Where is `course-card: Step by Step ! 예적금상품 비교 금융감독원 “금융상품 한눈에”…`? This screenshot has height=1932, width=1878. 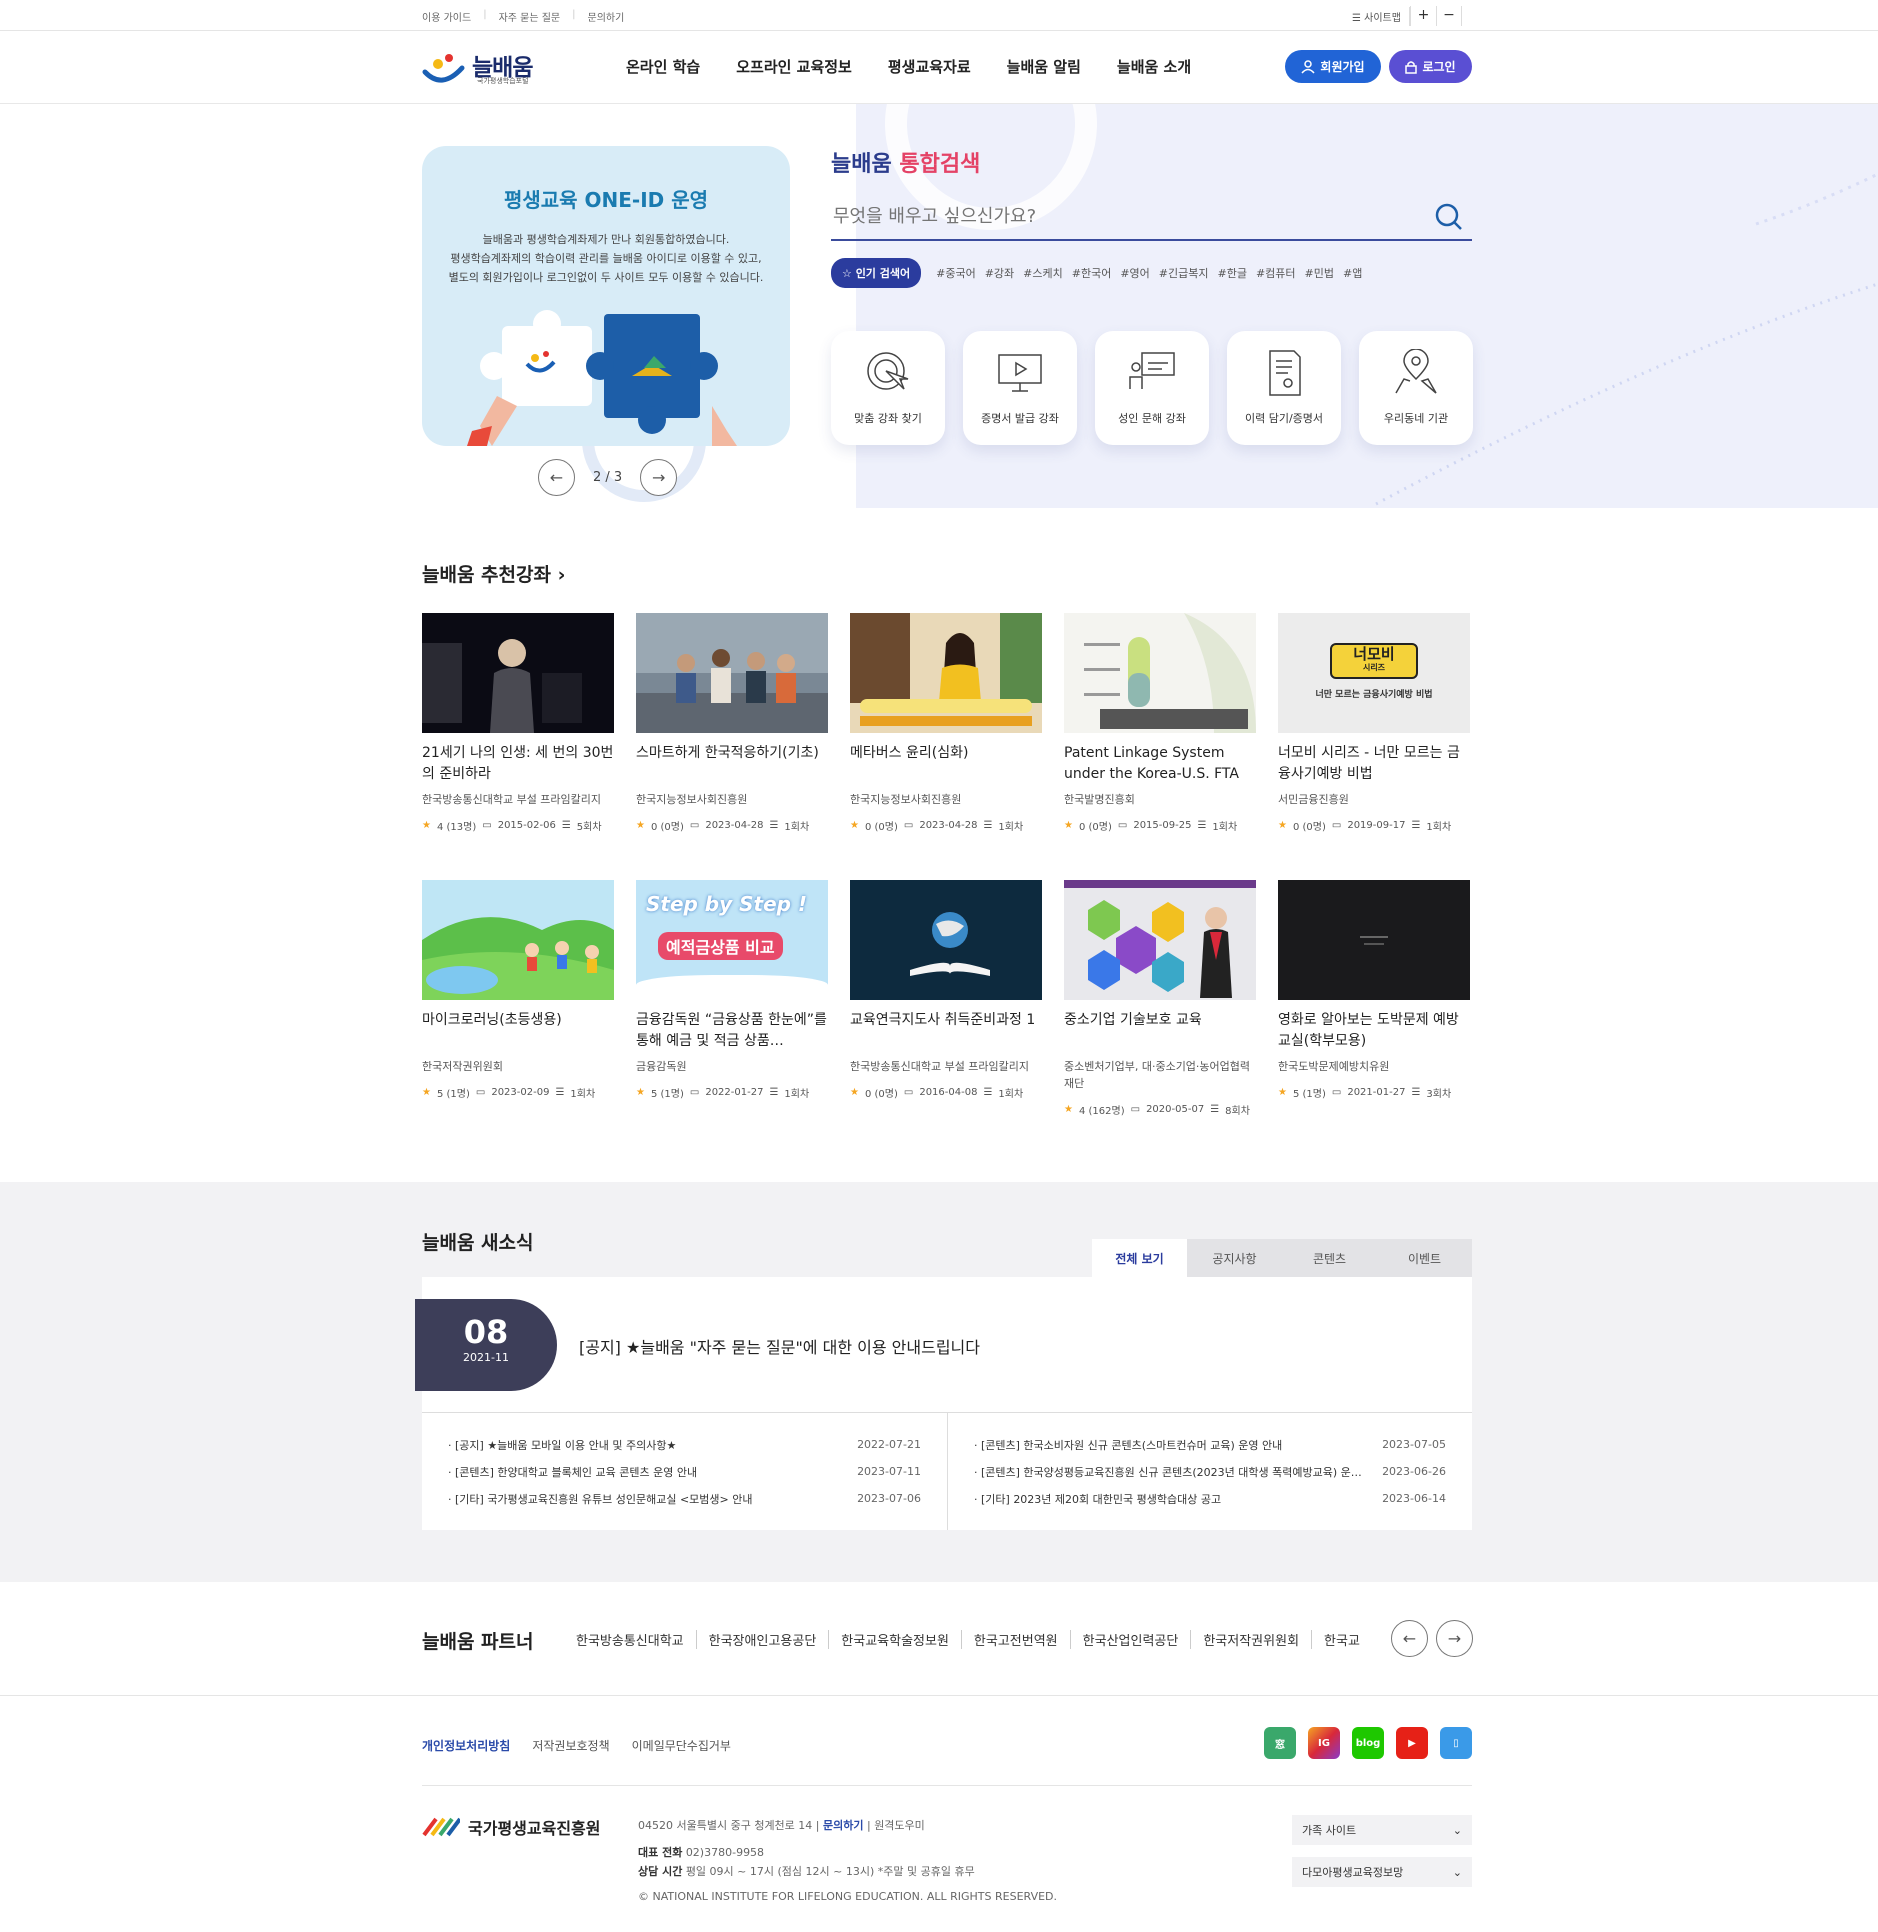 course-card: Step by Step ! 예적금상품 비교 금융감독원 “금융상품 한눈에”… is located at coordinates (732, 998).